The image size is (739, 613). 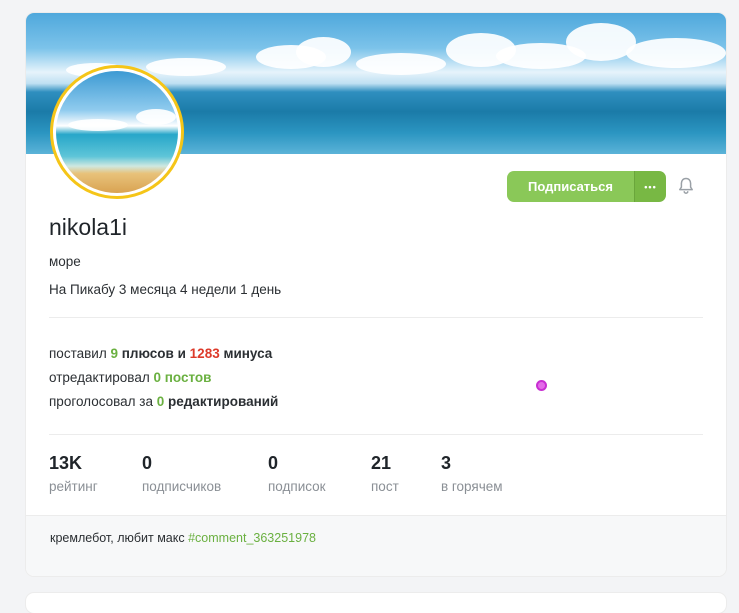 I want to click on edit-votes-line: проголосовал за 0 редактирований, so click(x=163, y=401).